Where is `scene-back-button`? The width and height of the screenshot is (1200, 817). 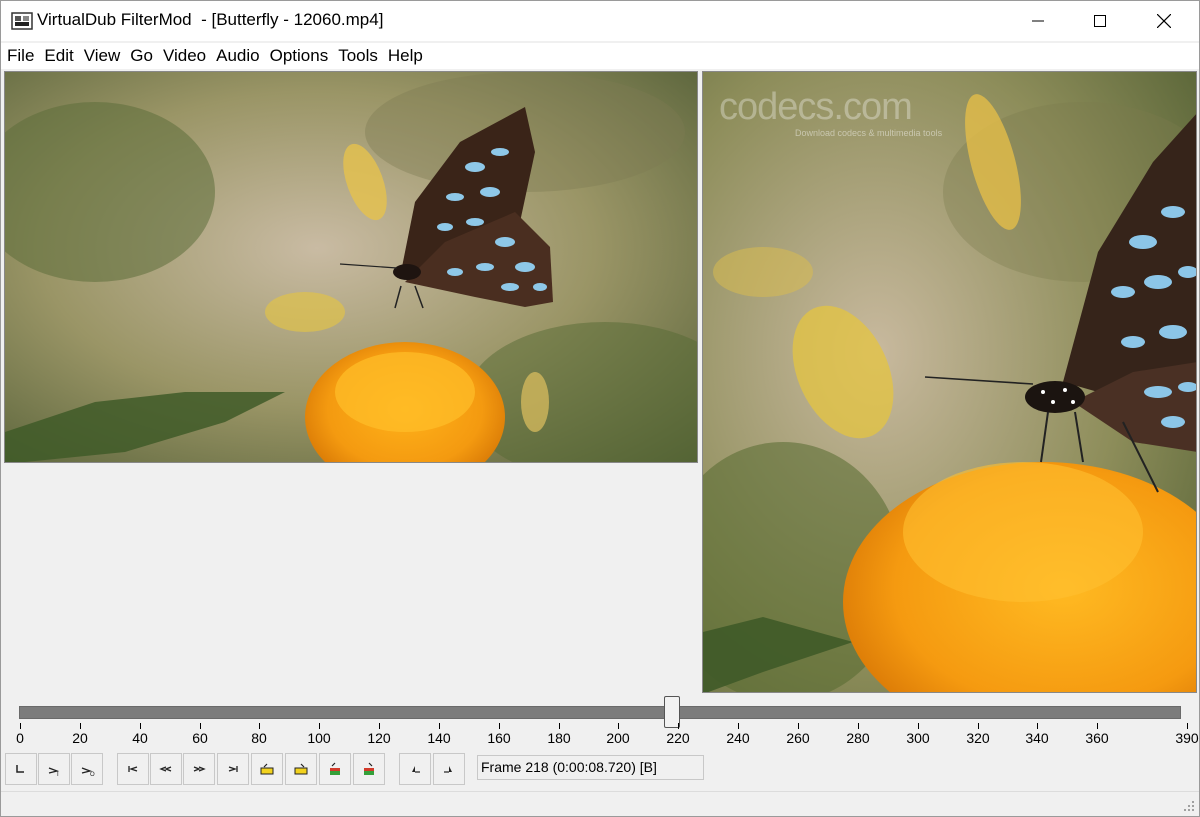 scene-back-button is located at coordinates (335, 769).